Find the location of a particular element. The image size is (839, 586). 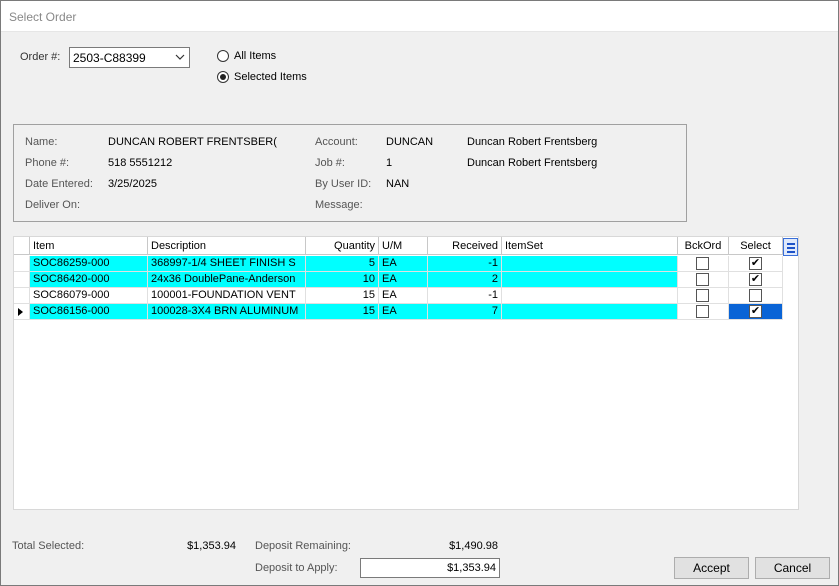

column-header-item: Item is located at coordinates (89, 246).